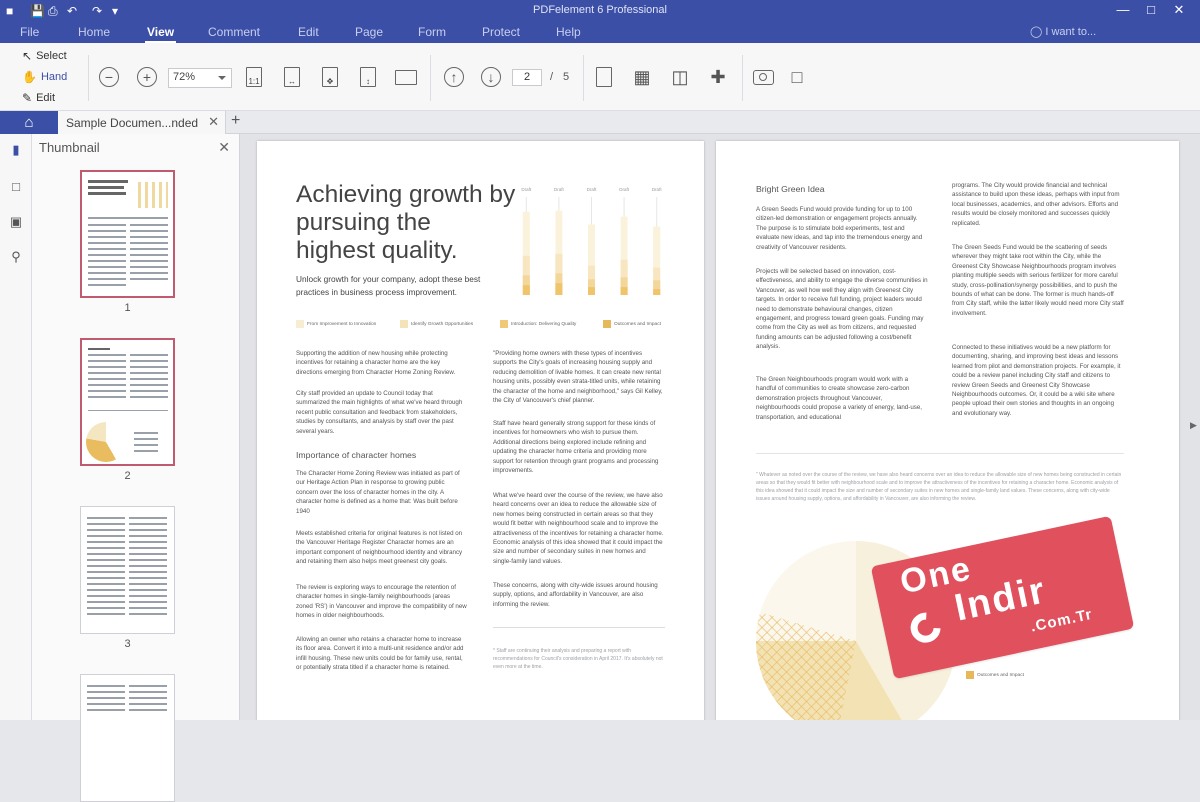 The image size is (1200, 802). I want to click on search-icon: ⚲, so click(16, 257).